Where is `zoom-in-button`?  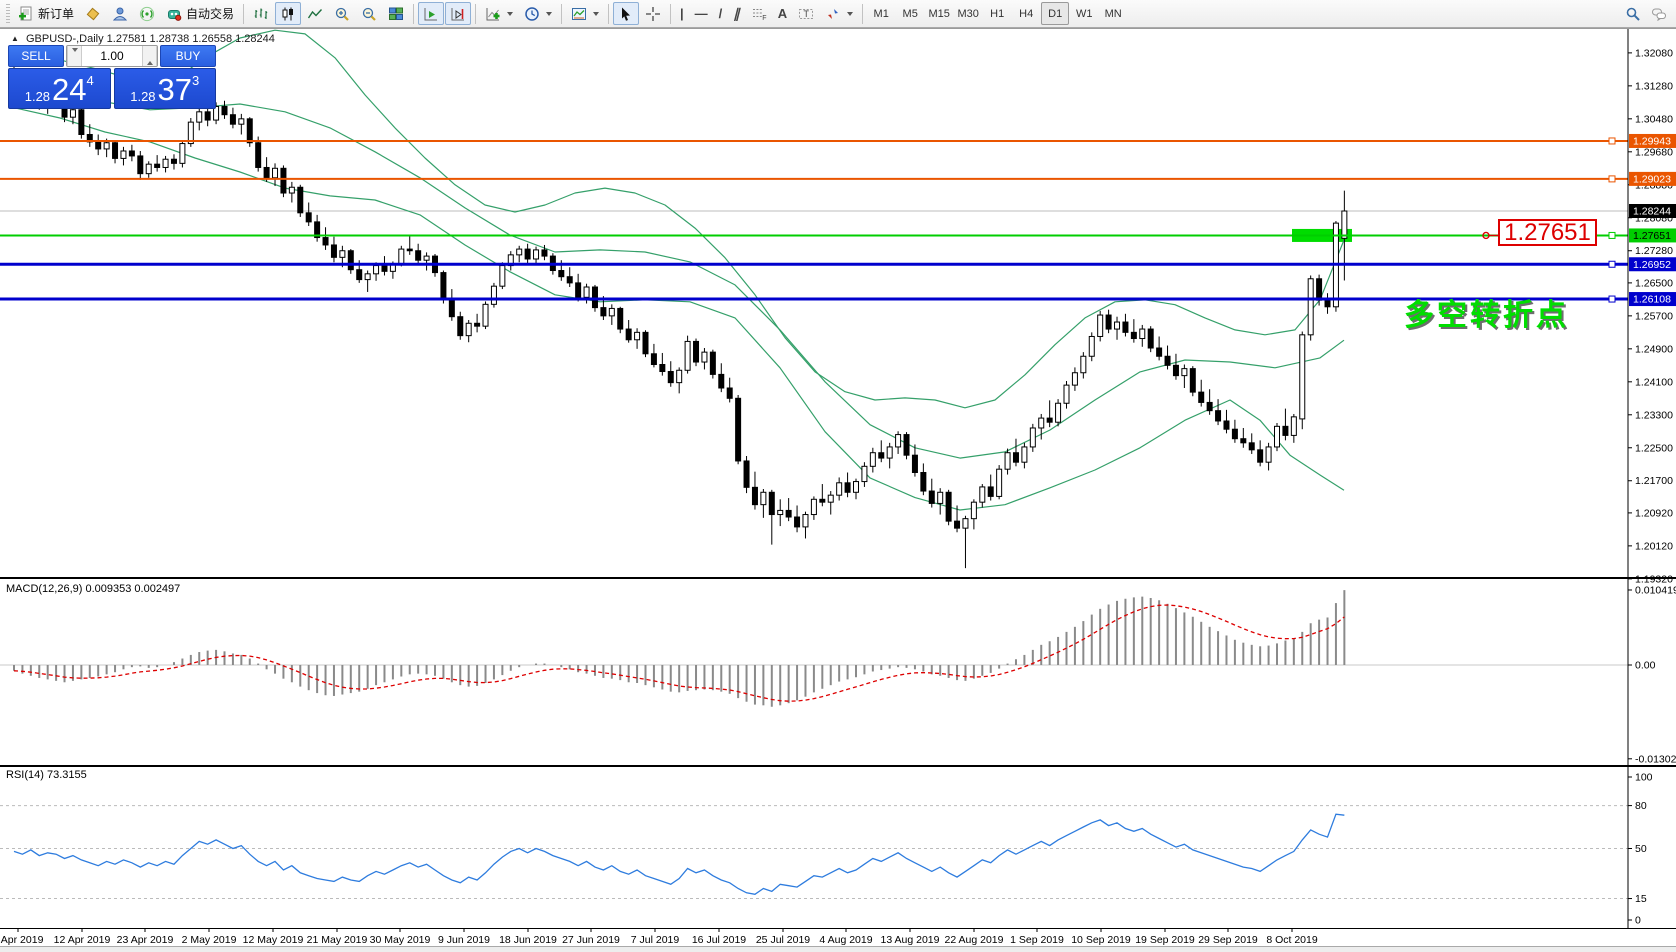 zoom-in-button is located at coordinates (342, 13).